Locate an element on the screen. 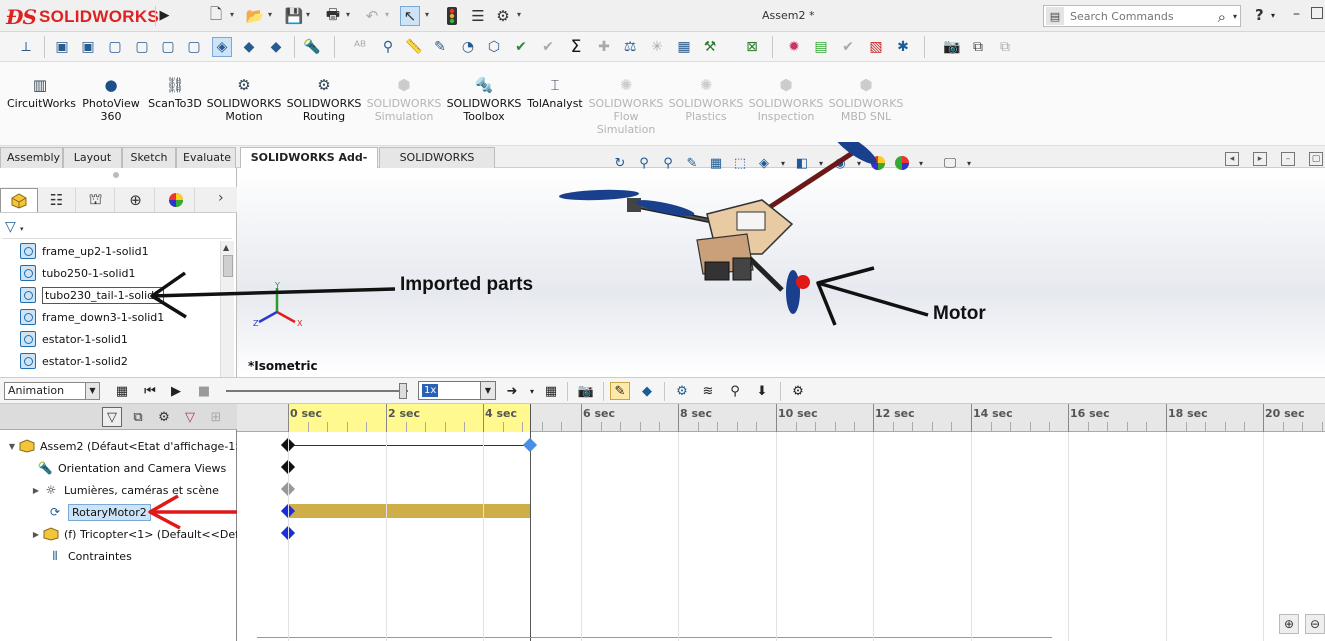  file-properties-icon: ☰ is located at coordinates (478, 16).